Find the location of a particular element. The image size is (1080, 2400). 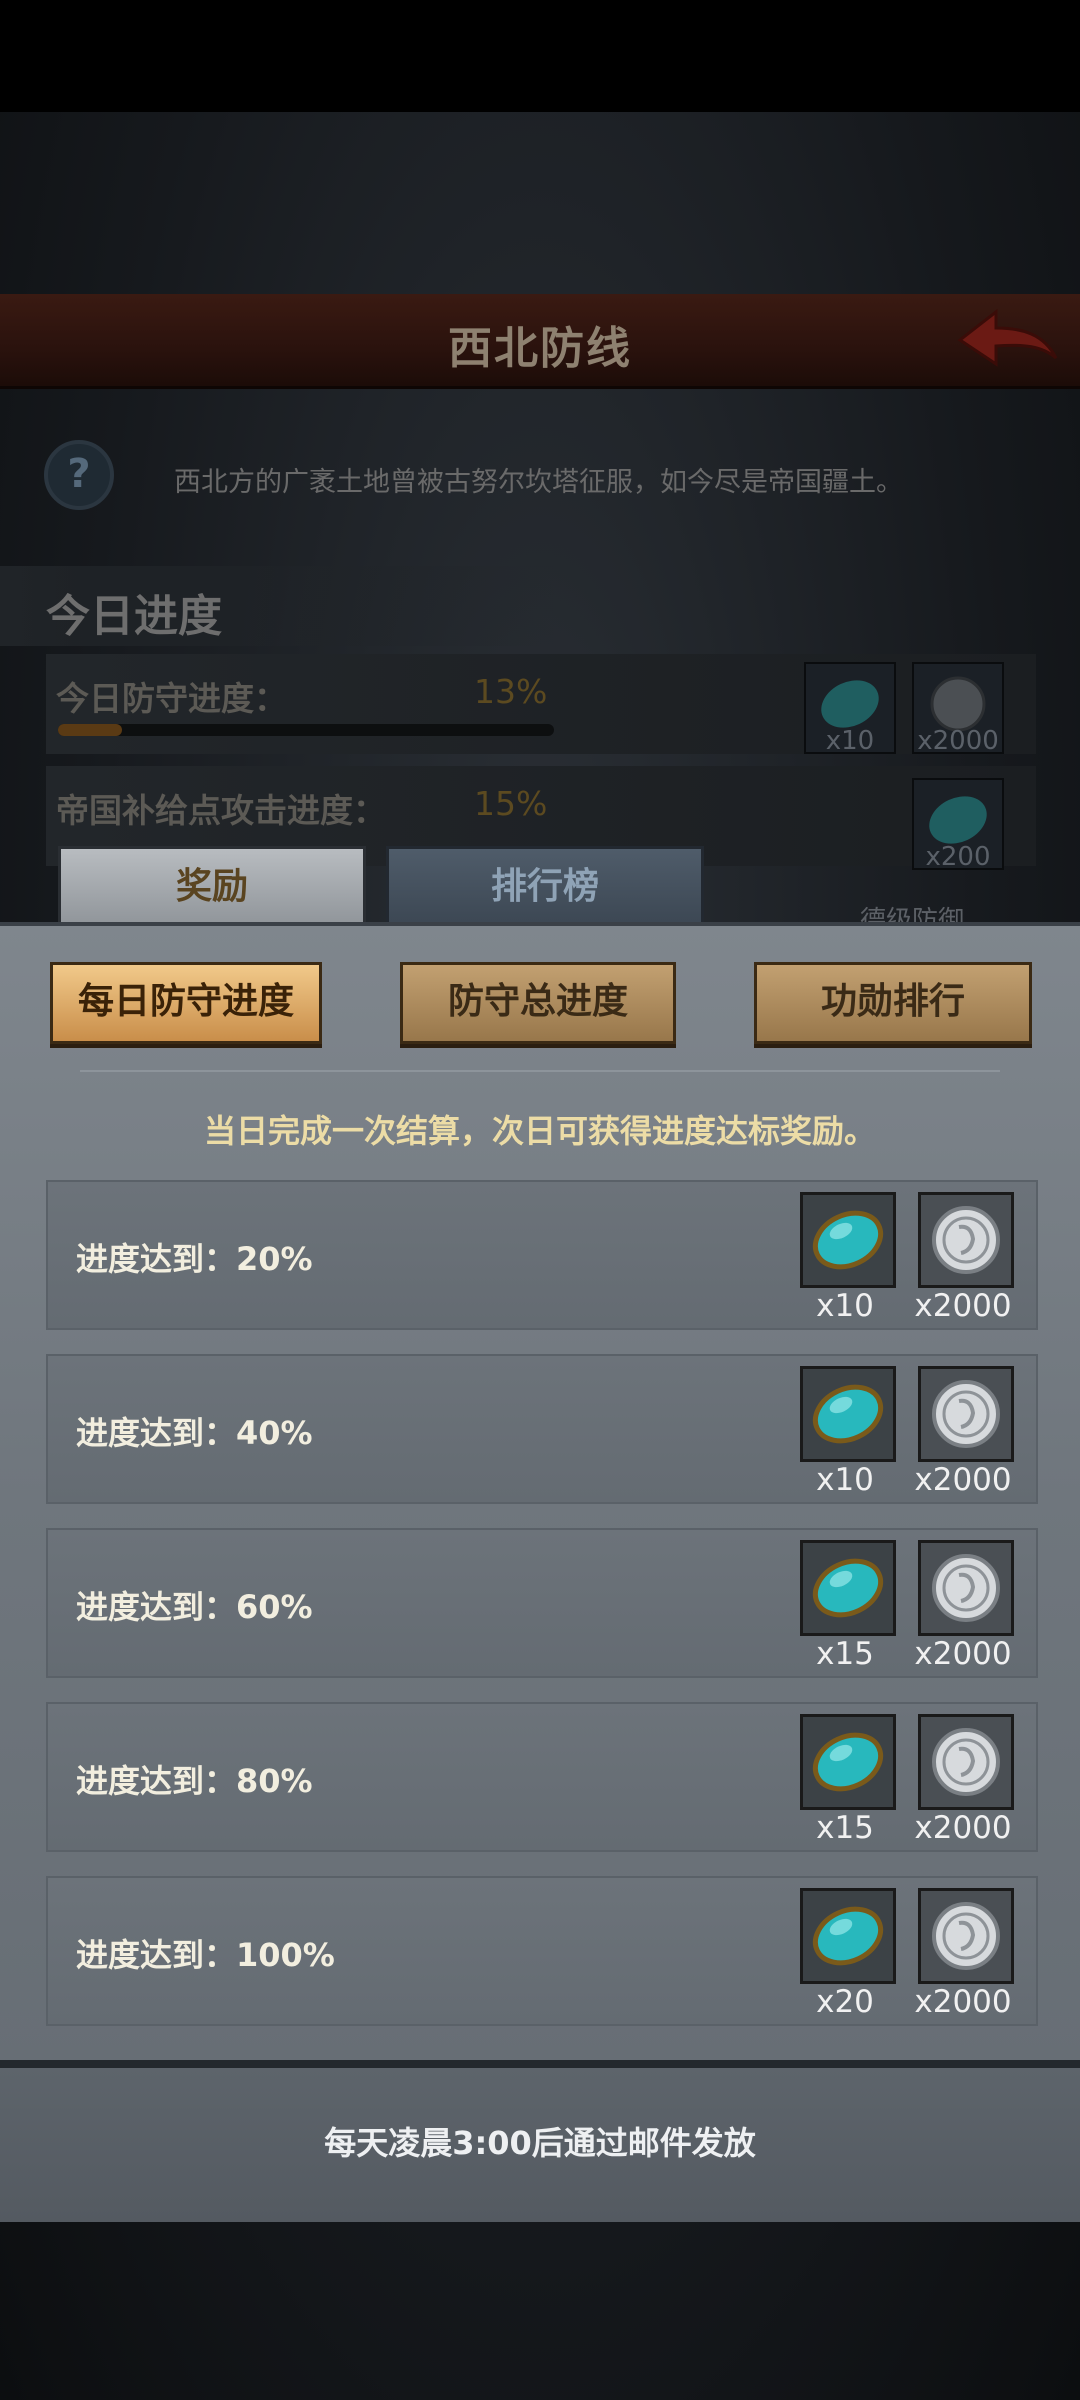

notice-text: 当日完成一次结算，次日可获得进度达标奖励。 is located at coordinates (539, 1131).